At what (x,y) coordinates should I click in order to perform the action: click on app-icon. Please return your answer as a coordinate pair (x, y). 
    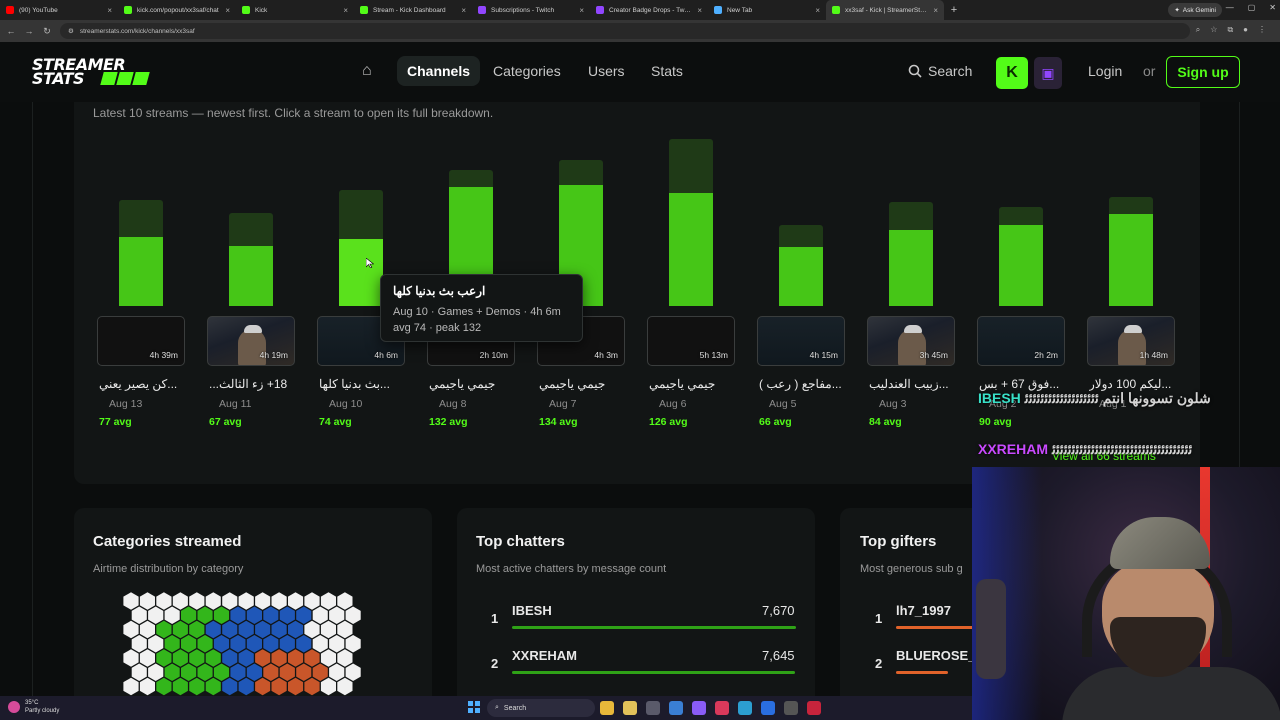
    Looking at the image, I should click on (791, 708).